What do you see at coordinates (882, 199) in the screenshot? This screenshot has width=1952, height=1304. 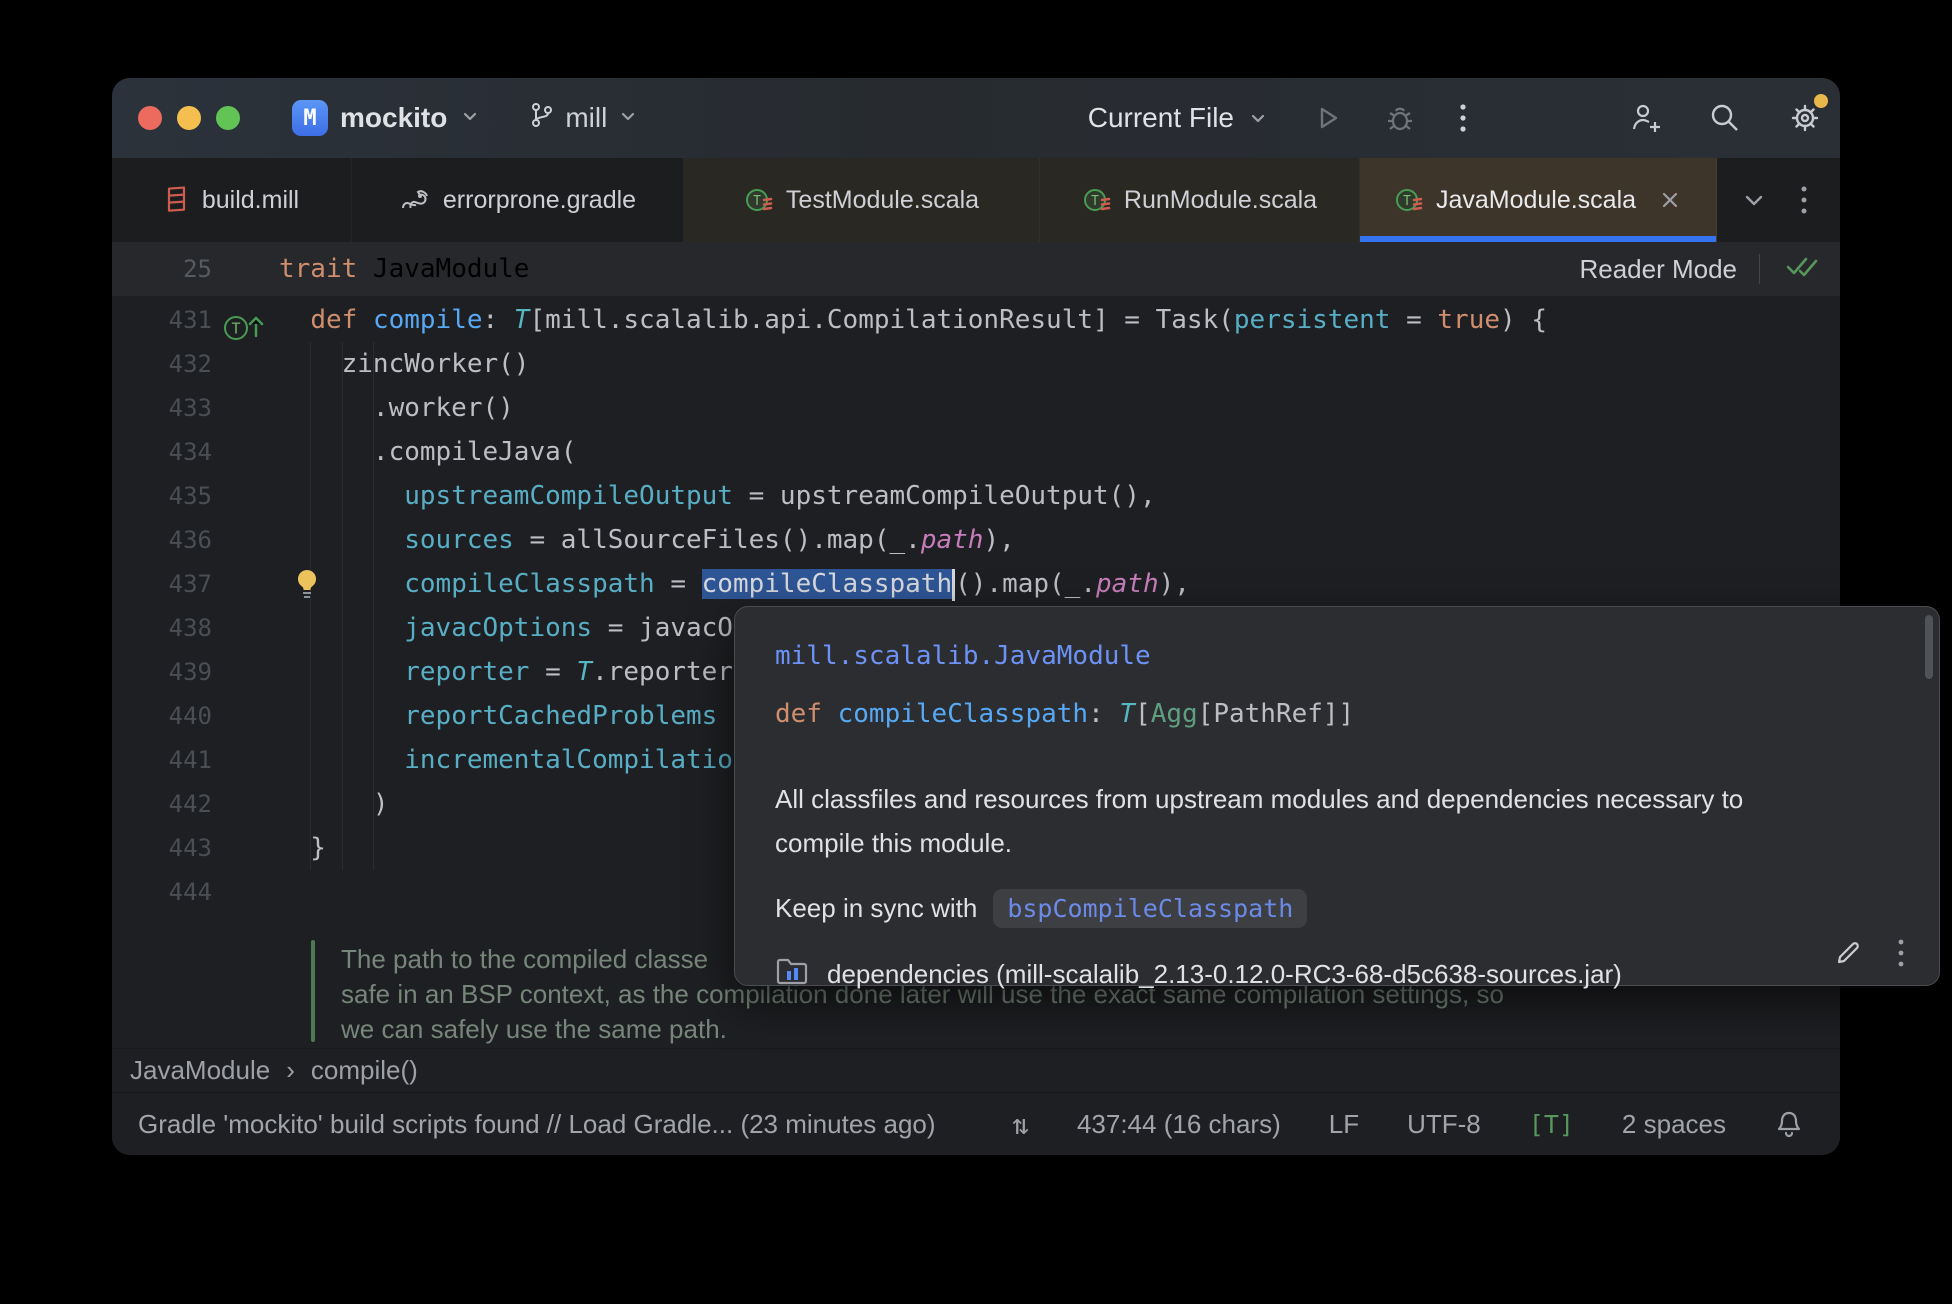 I see `tab-label: TestModule.scala` at bounding box center [882, 199].